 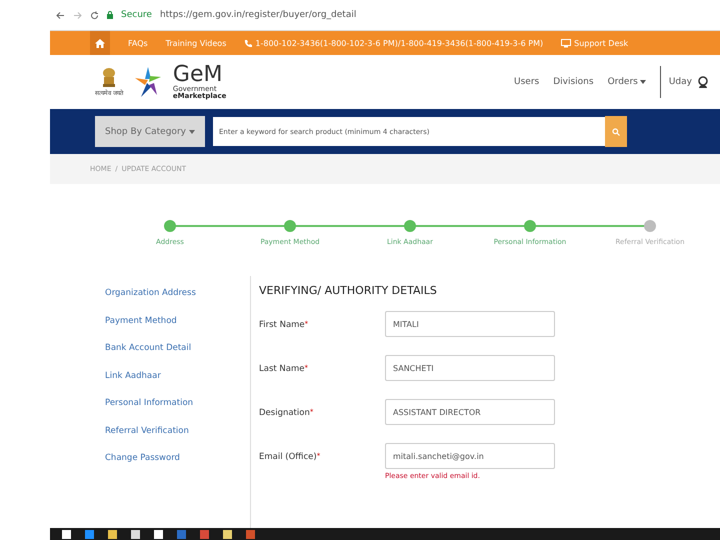 What do you see at coordinates (566, 43) in the screenshot?
I see `monitor-icon` at bounding box center [566, 43].